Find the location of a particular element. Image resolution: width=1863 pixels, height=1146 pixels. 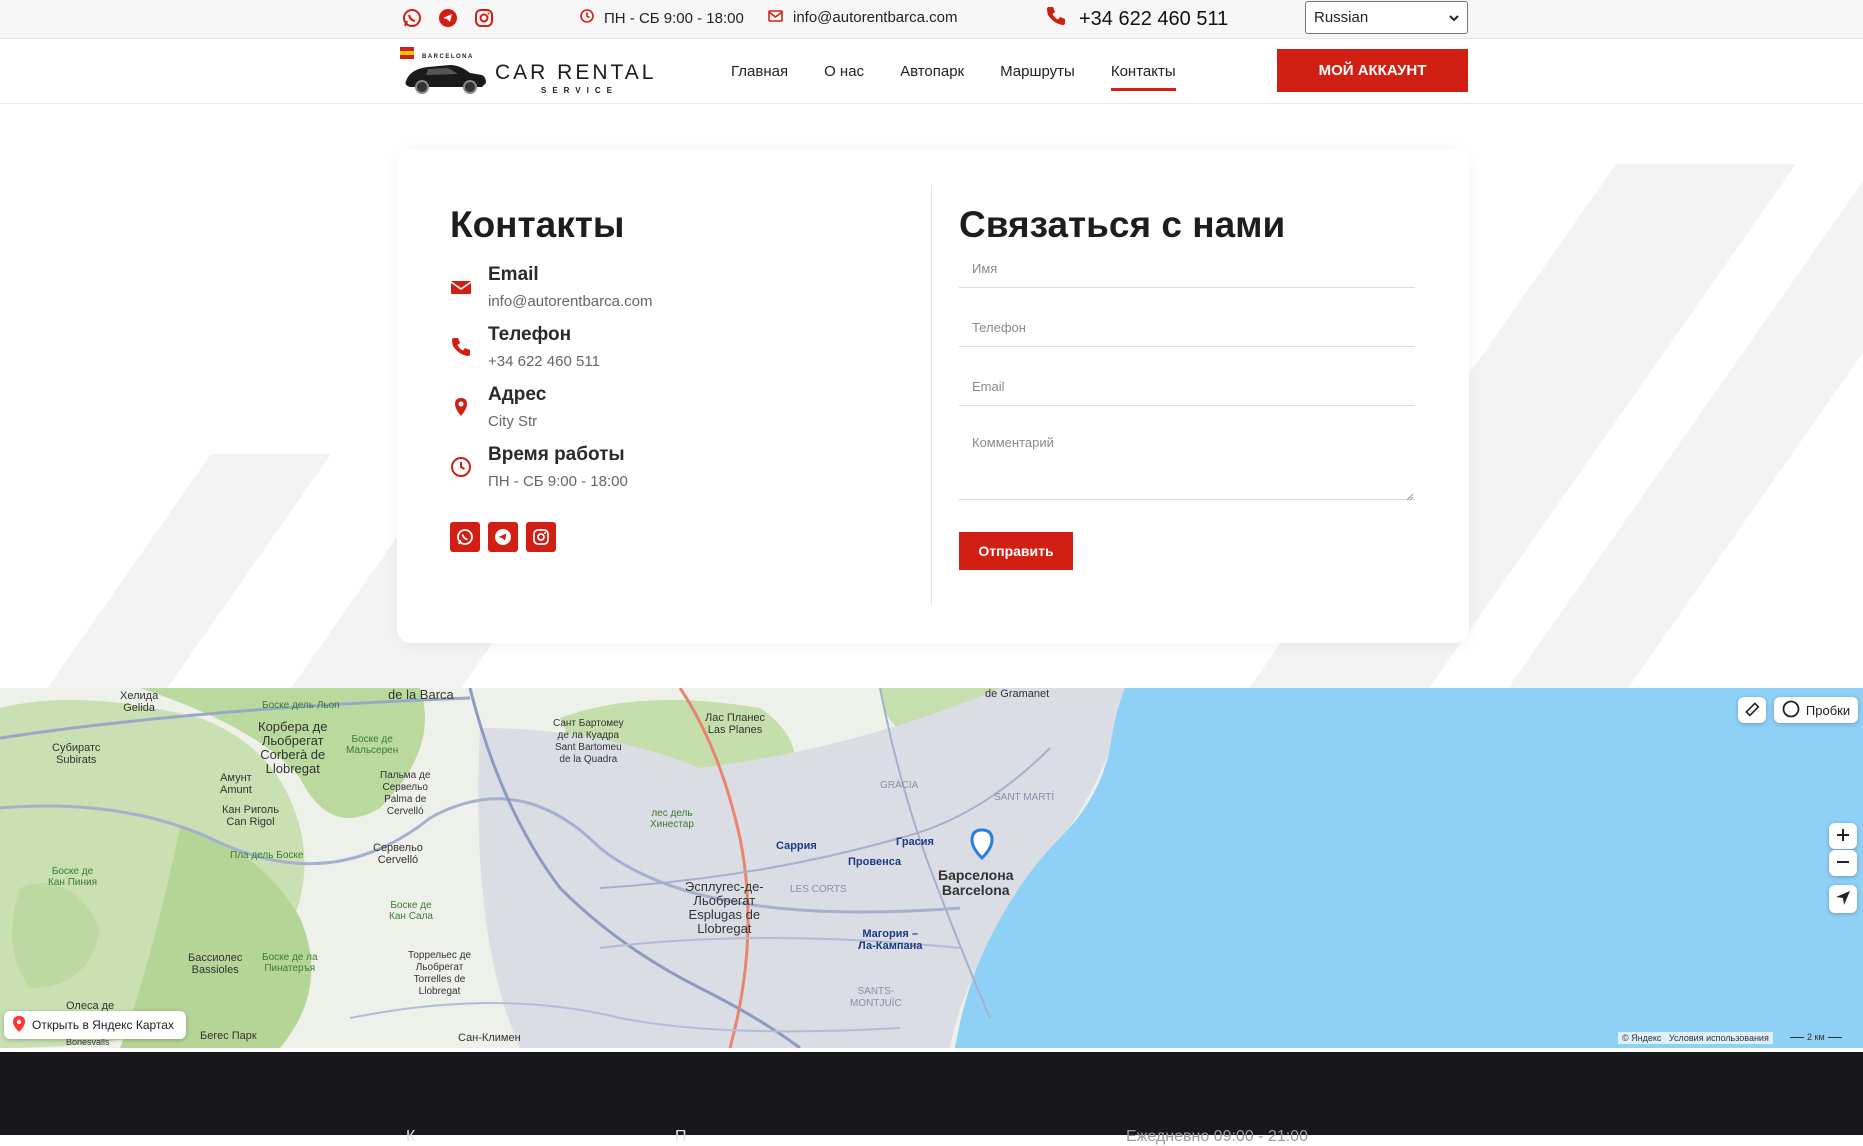

topbar-social-links is located at coordinates (448, 18).